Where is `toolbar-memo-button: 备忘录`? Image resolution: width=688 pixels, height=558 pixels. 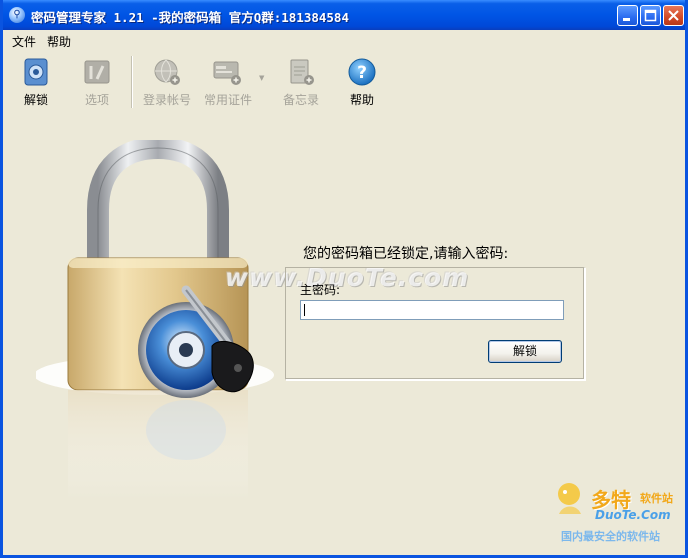
toolbar-memo-button: 备忘录 is located at coordinates (301, 81).